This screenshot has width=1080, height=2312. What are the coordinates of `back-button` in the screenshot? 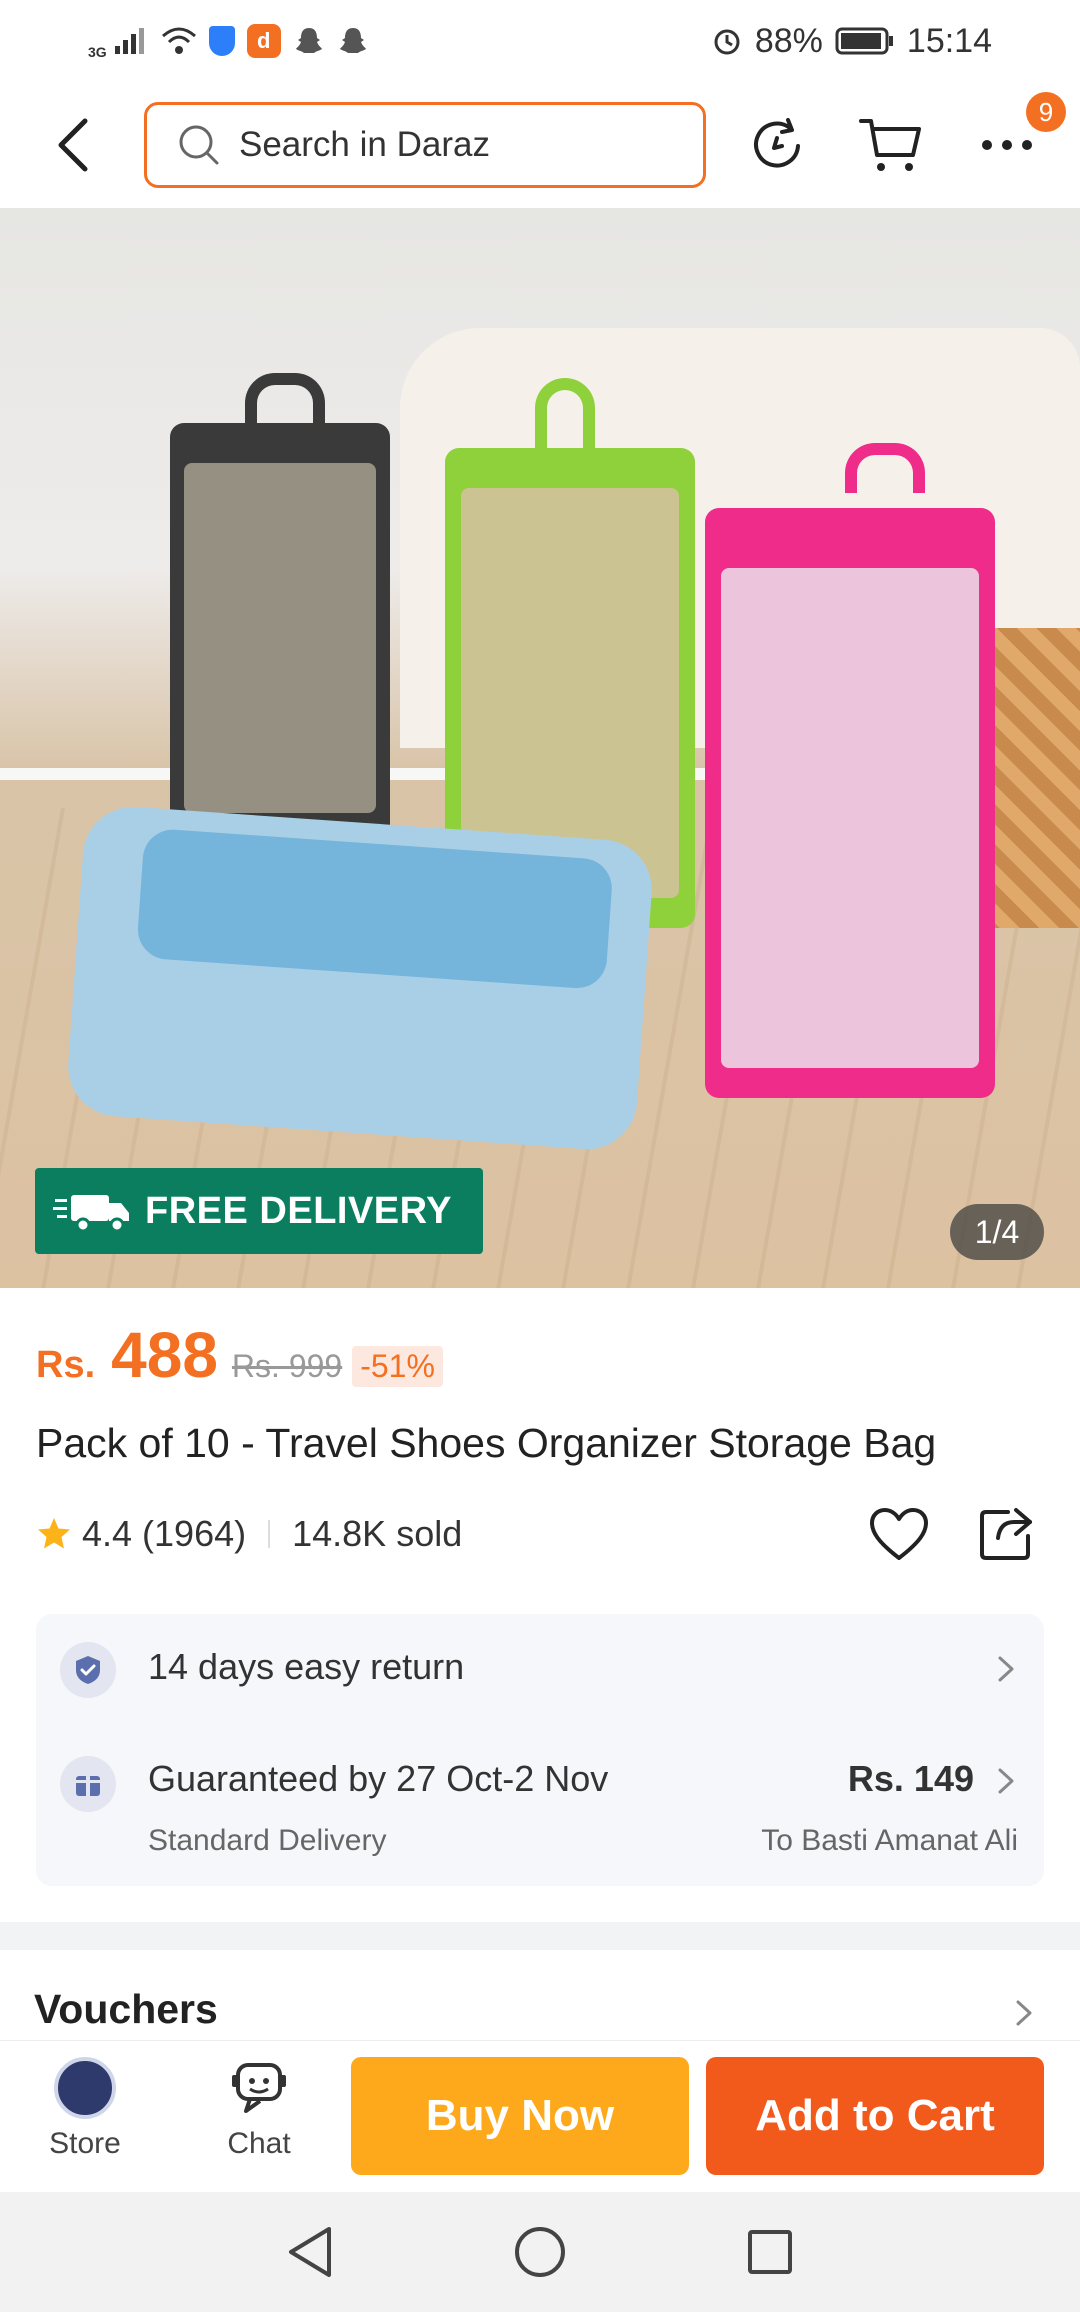 It's located at (73, 145).